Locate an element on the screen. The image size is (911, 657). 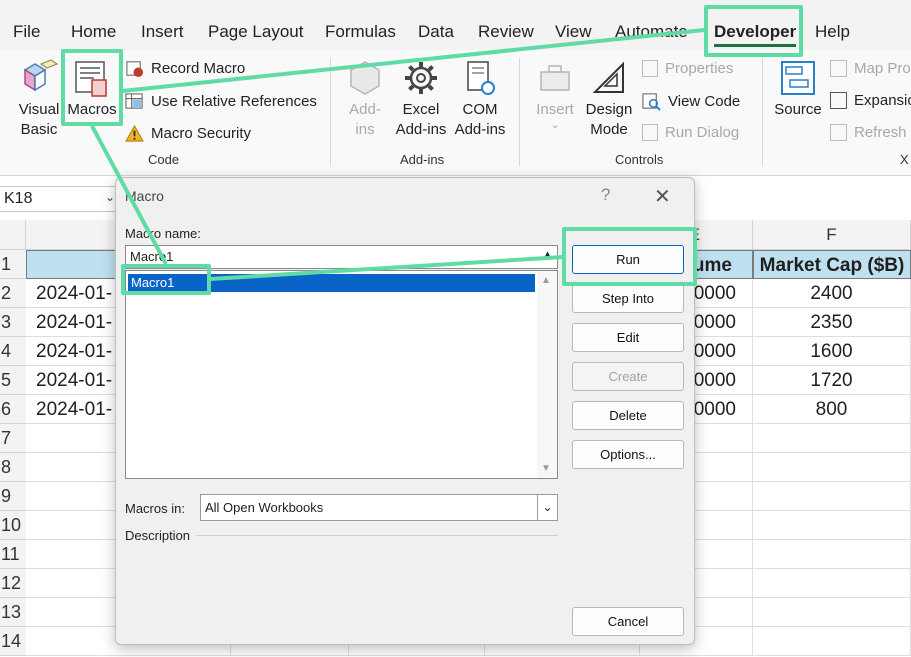
table-cell-market-cap: 1600 is located at coordinates (832, 351).